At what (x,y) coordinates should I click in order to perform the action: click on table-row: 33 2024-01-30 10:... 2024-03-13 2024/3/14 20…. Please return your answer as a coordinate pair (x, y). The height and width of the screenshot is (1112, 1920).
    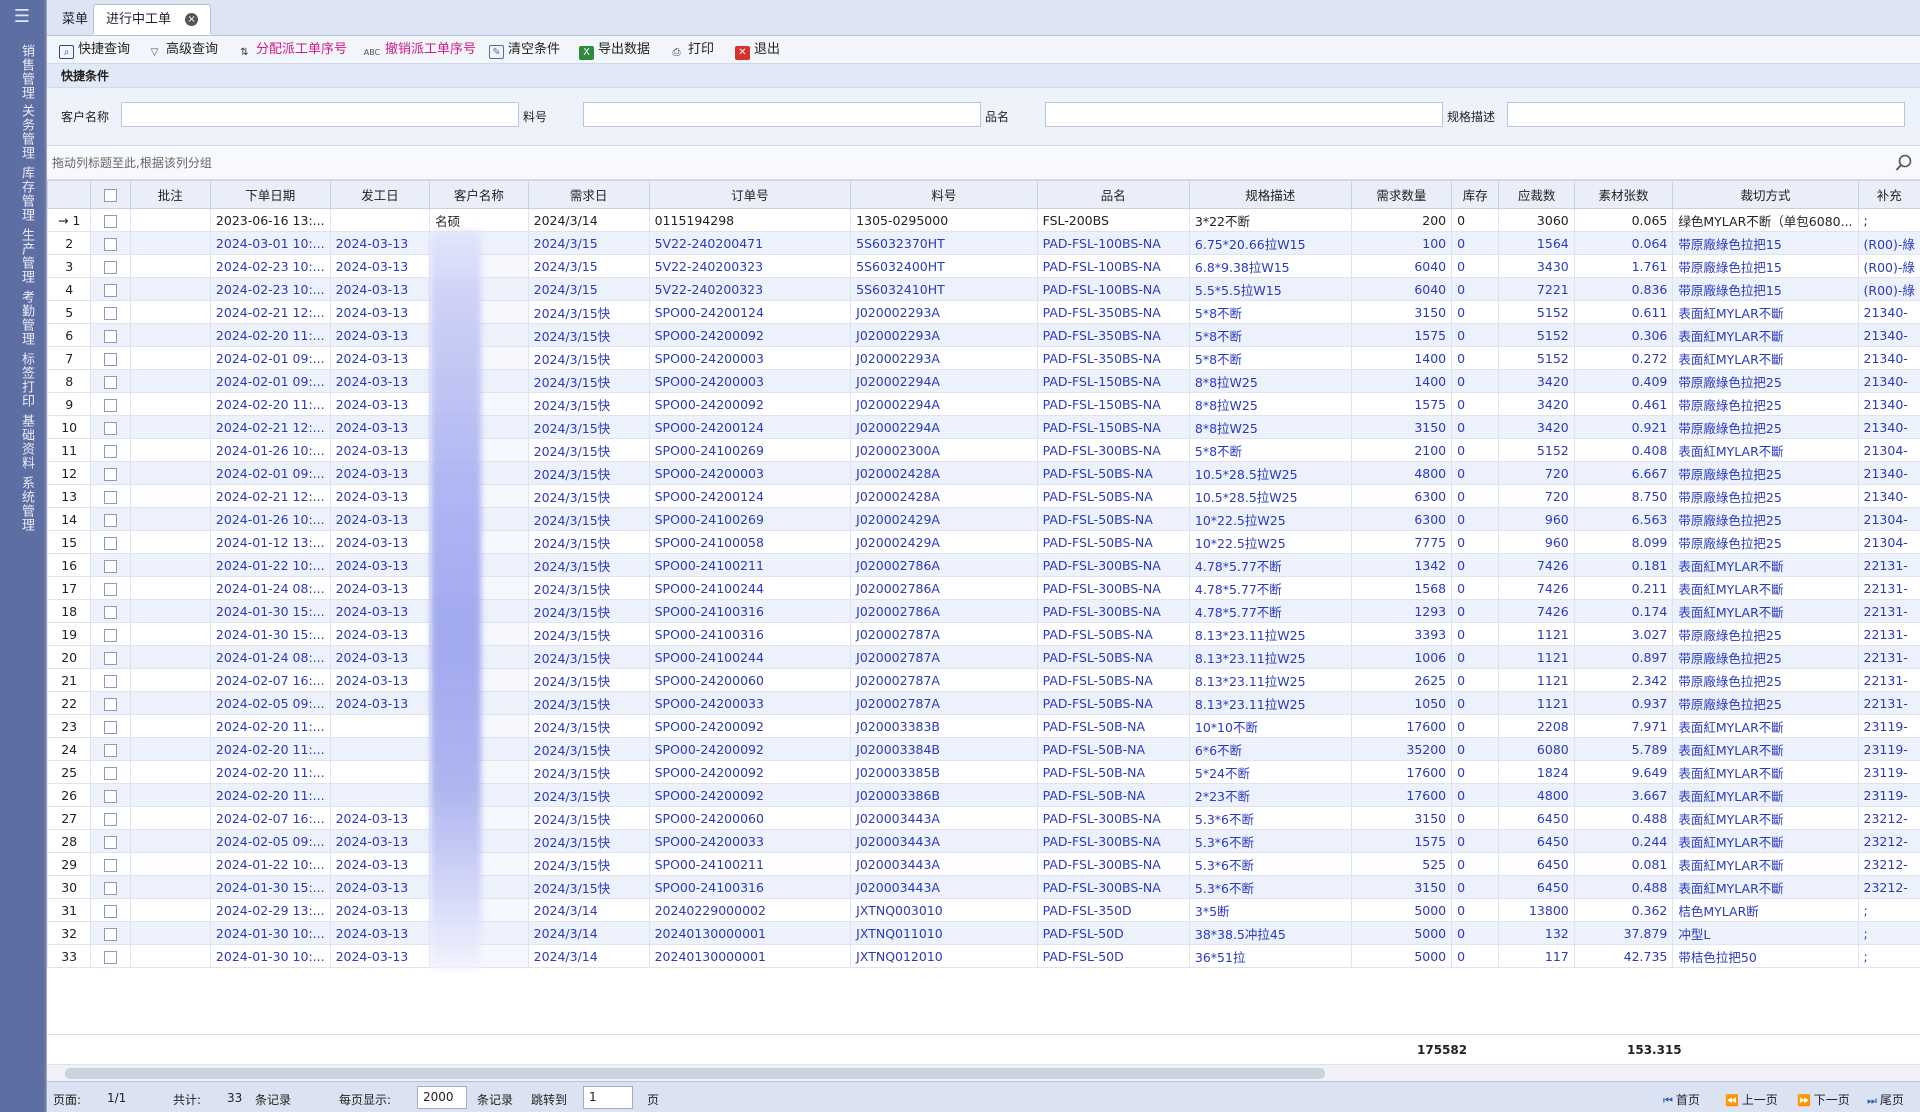
    Looking at the image, I should click on (983, 956).